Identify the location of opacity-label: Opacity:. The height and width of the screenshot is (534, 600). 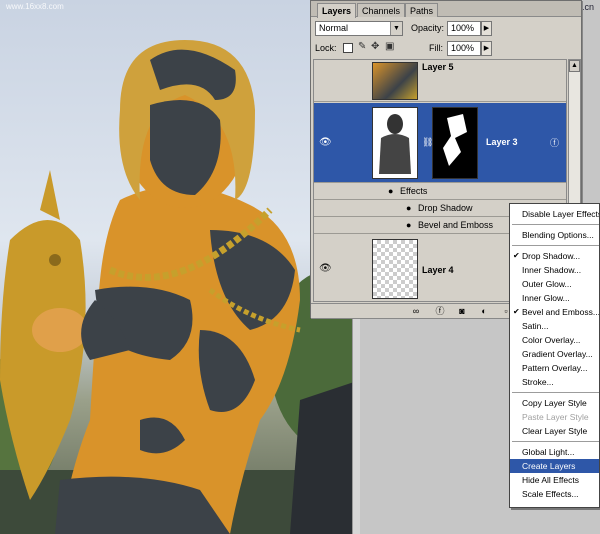
(428, 28).